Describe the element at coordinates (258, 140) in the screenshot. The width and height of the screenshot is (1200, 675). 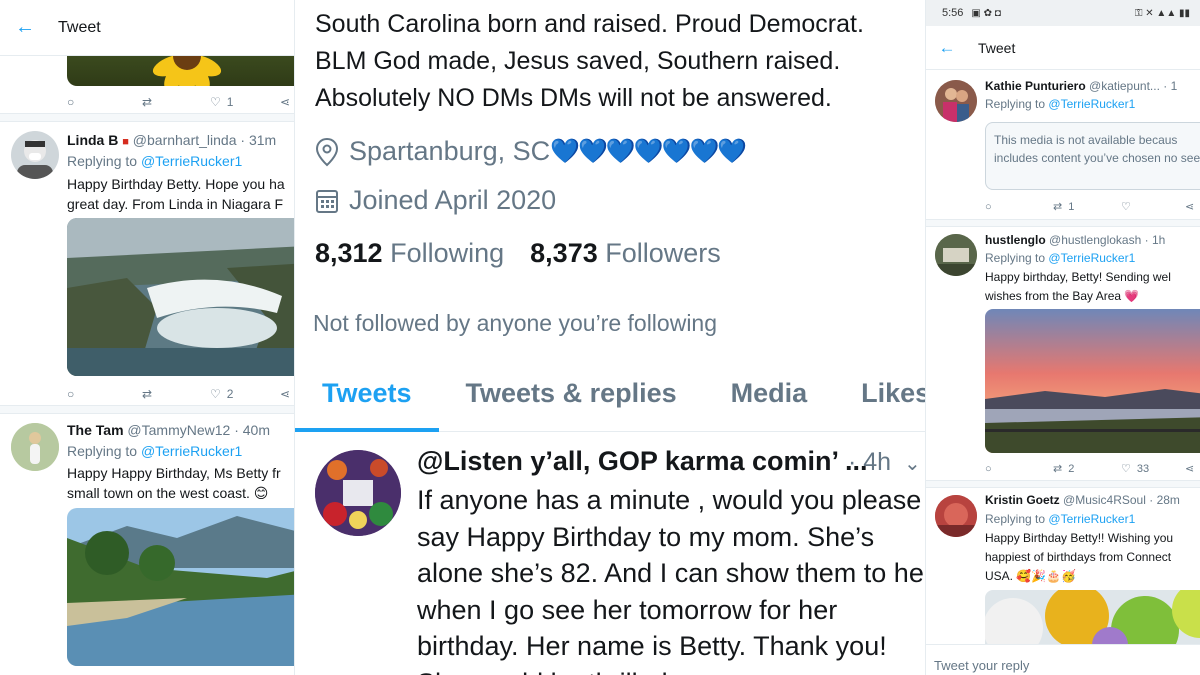
I see `timestamp: · 31m` at that location.